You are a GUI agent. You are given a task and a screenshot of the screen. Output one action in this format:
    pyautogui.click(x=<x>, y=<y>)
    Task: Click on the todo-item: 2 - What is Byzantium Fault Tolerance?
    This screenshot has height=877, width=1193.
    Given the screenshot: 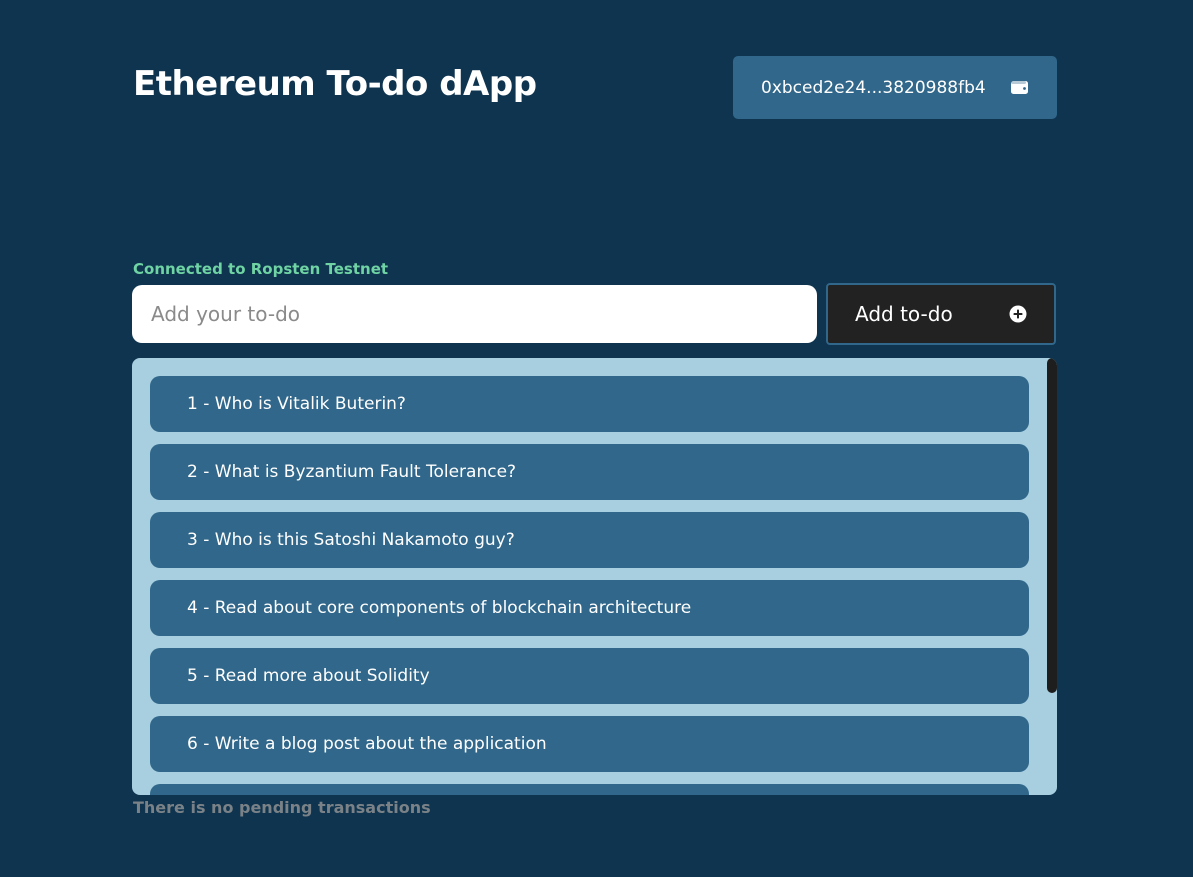 What is the action you would take?
    pyautogui.click(x=589, y=472)
    